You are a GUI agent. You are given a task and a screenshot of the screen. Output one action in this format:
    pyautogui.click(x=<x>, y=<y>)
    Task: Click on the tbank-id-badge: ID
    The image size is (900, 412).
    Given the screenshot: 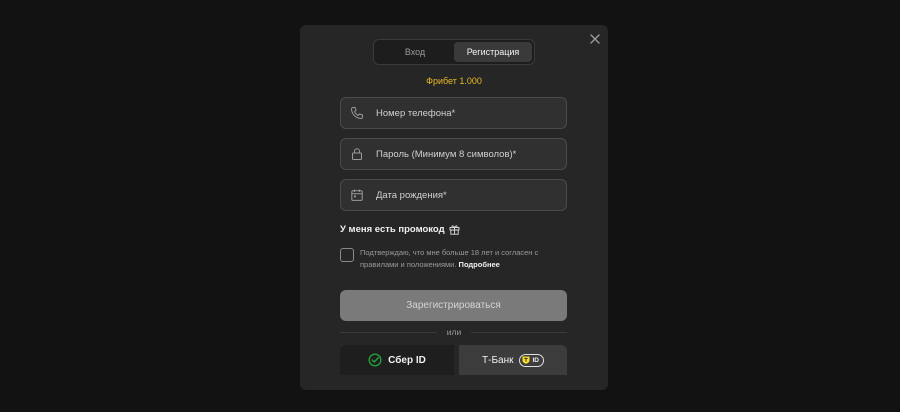 What is the action you would take?
    pyautogui.click(x=531, y=360)
    